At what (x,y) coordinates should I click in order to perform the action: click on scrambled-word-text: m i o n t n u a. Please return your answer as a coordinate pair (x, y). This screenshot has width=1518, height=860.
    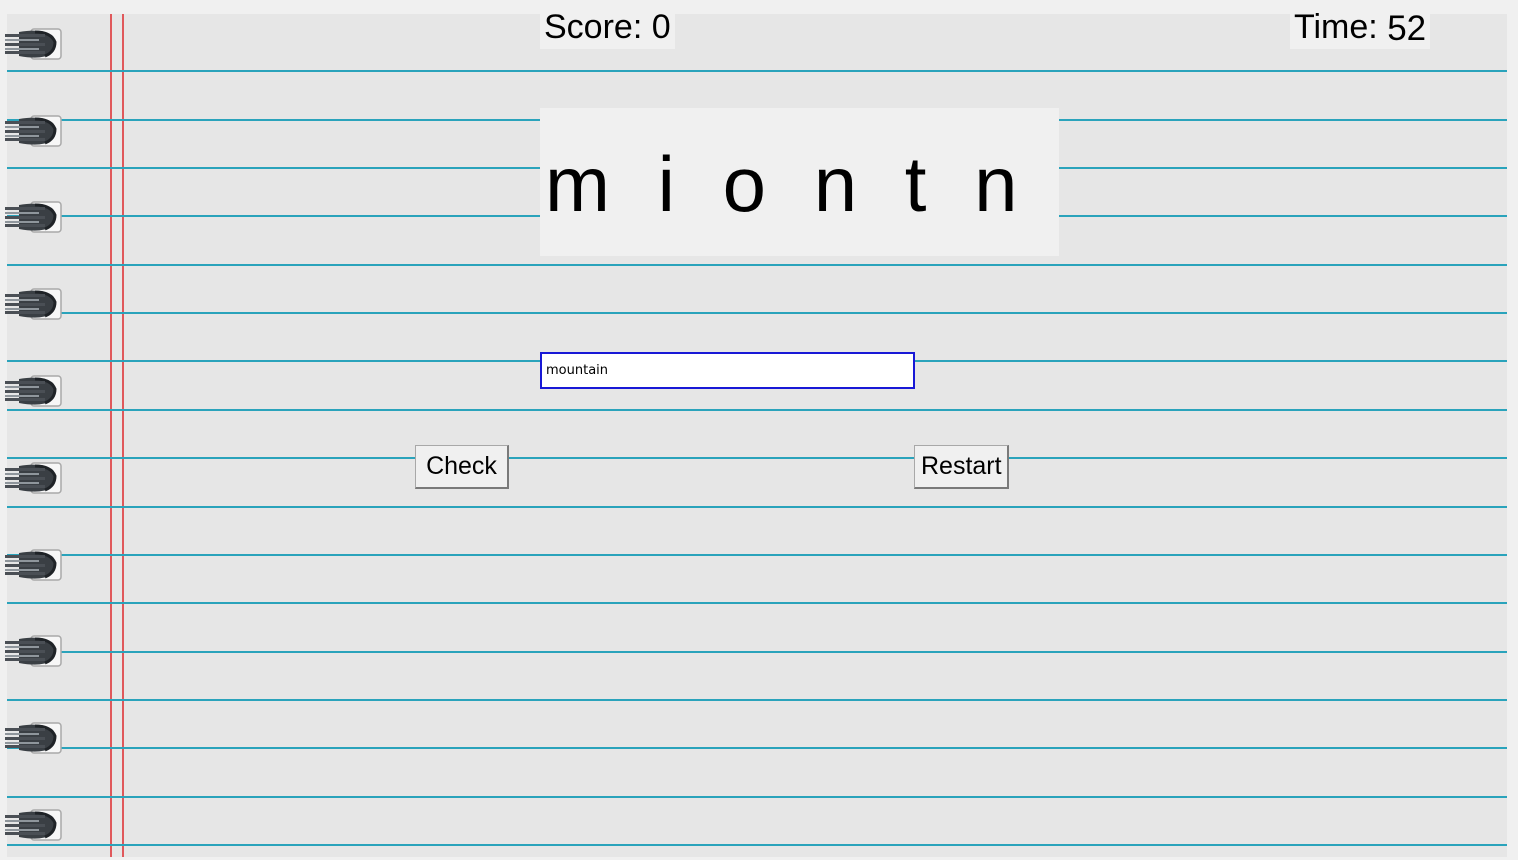
    Looking at the image, I should click on (802, 184).